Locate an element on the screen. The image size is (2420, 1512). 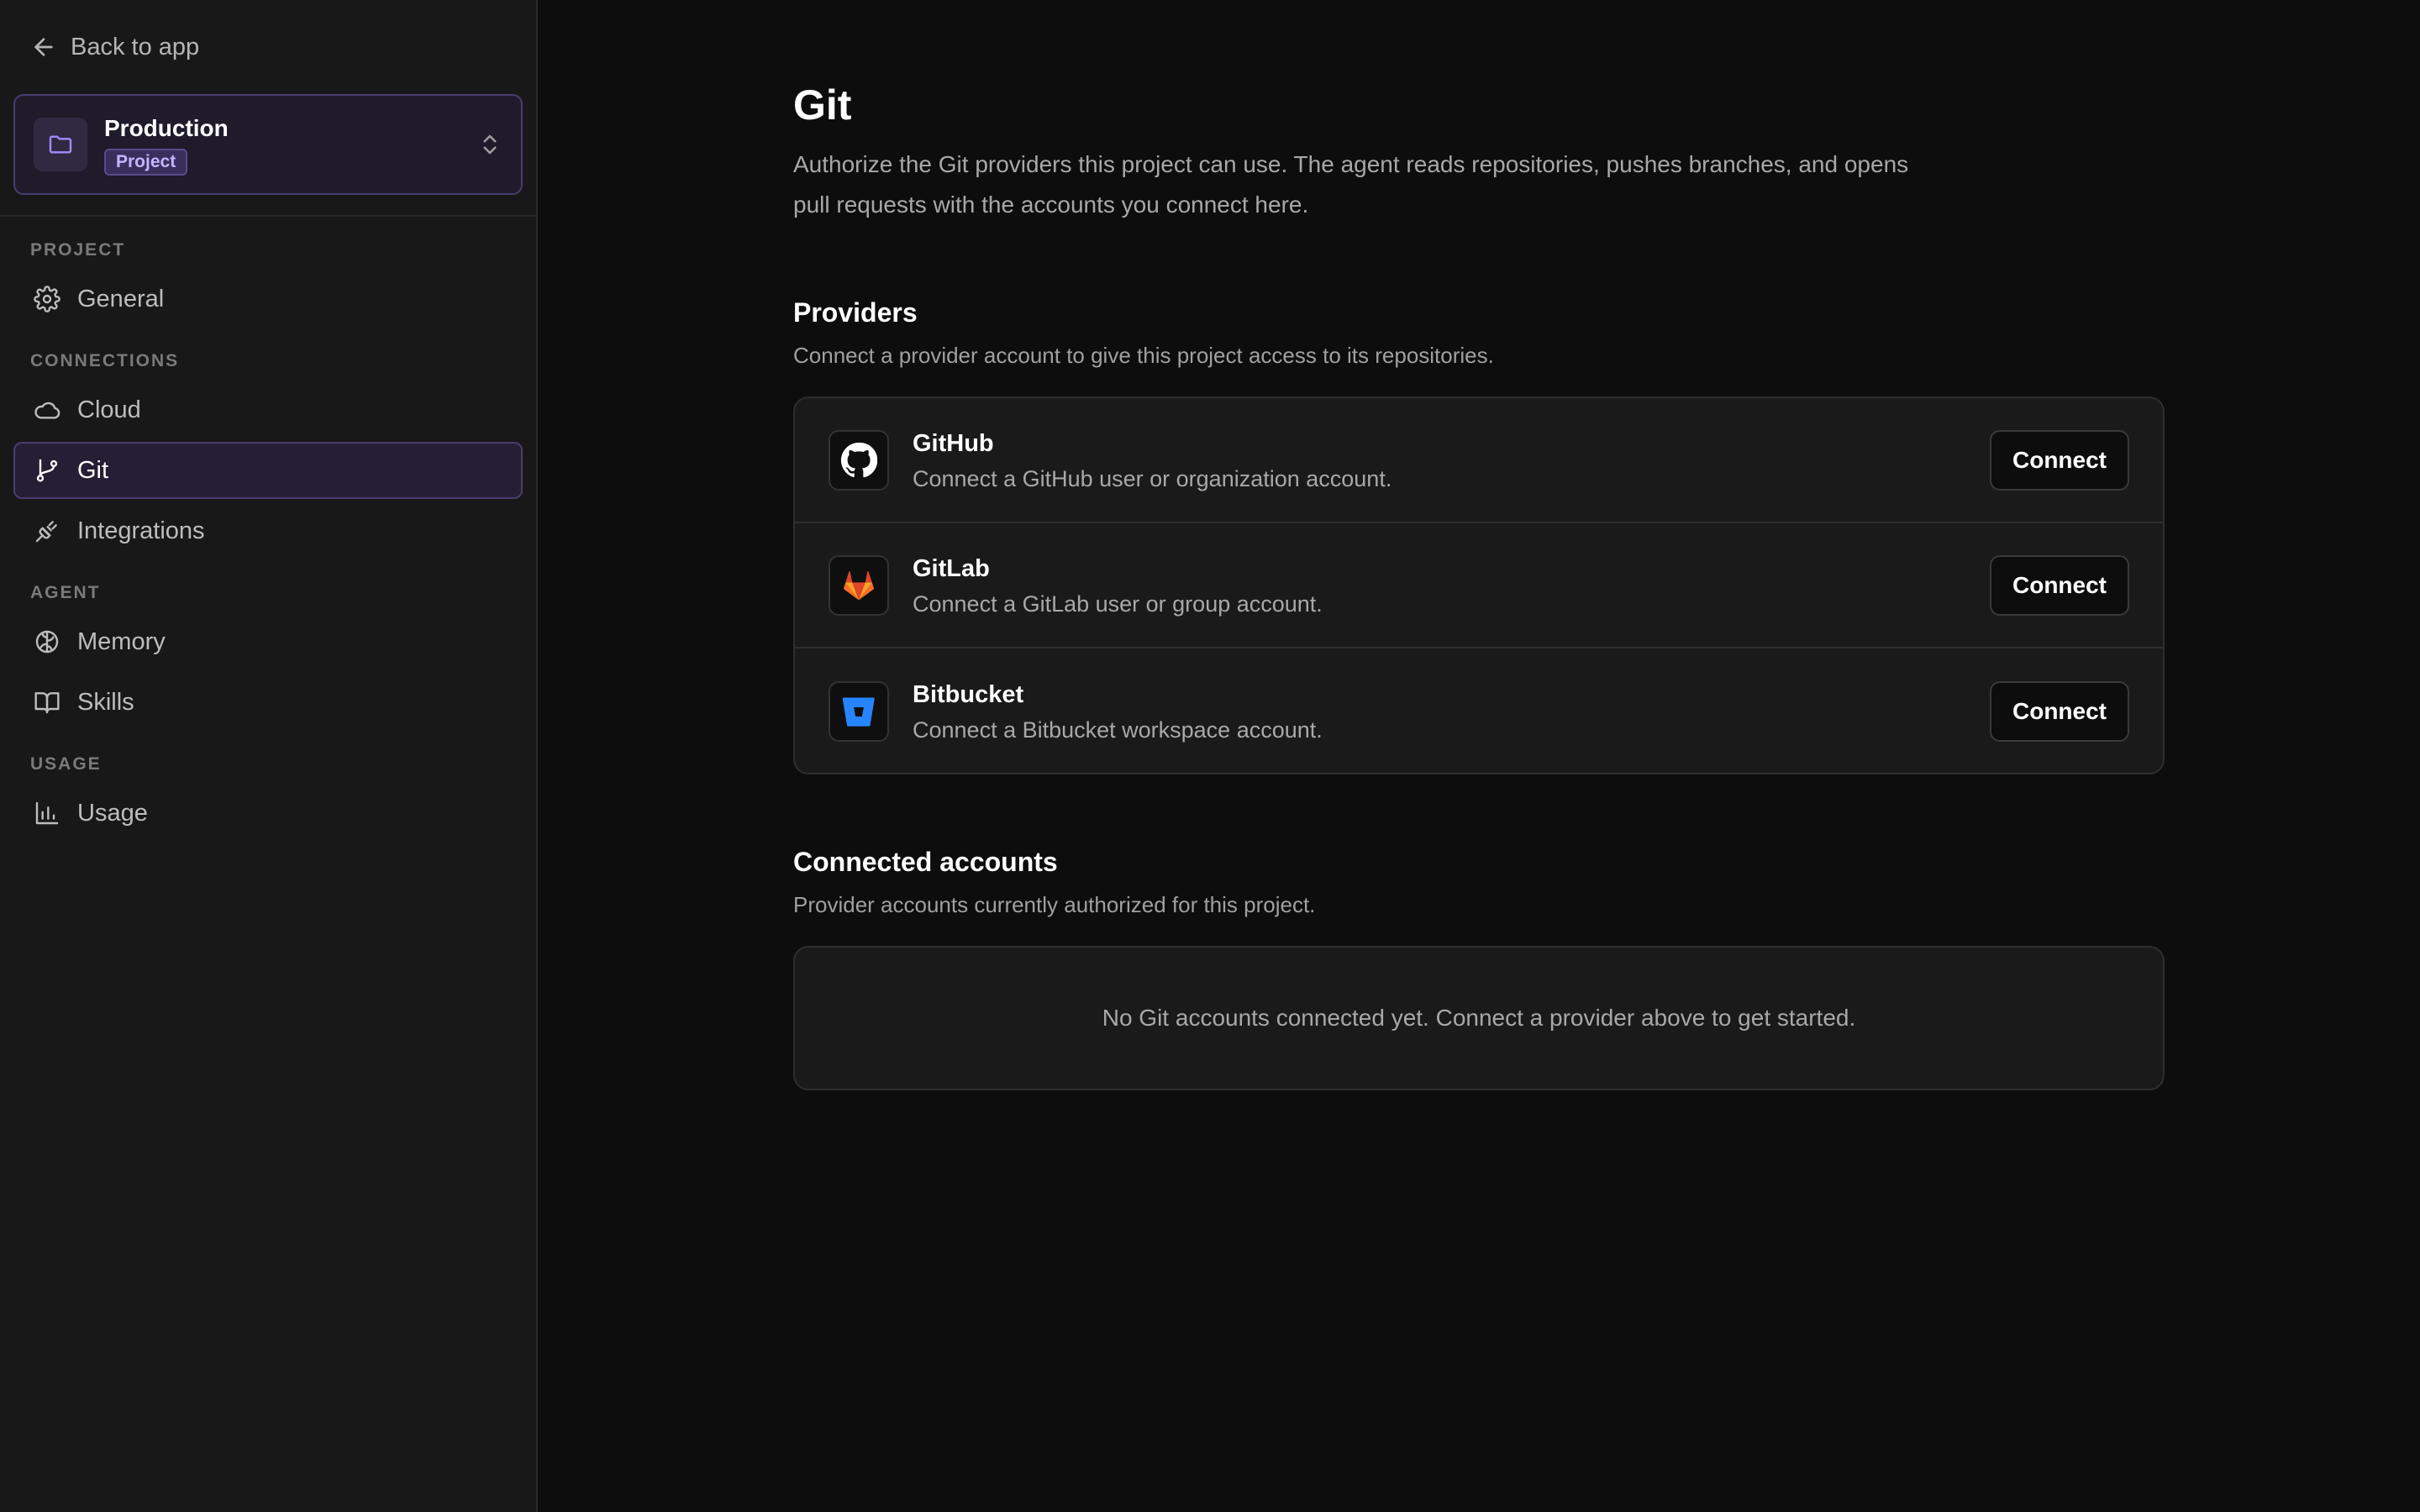
chevrons-up-down-icon is located at coordinates (490, 144).